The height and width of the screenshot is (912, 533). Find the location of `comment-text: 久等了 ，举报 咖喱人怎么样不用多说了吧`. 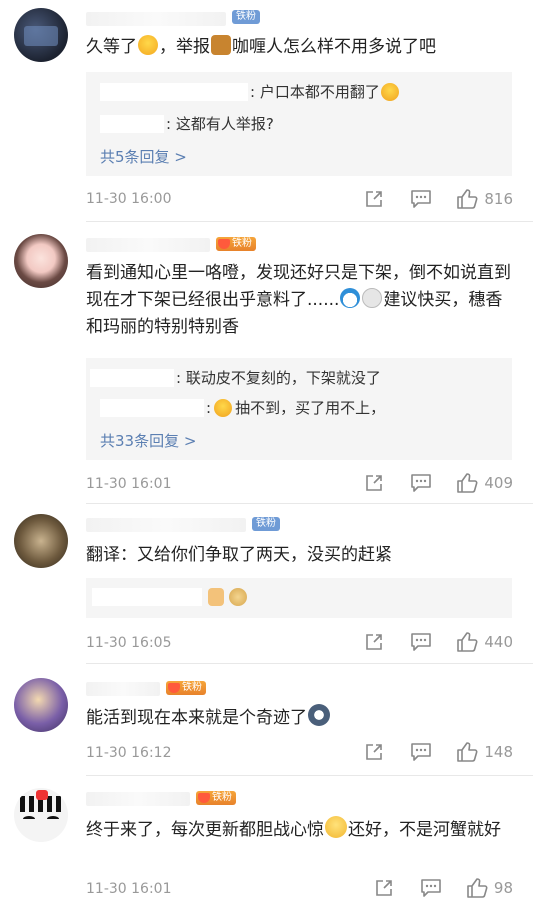

comment-text: 久等了 ，举报 咖喱人怎么样不用多说了吧 is located at coordinates (261, 46).